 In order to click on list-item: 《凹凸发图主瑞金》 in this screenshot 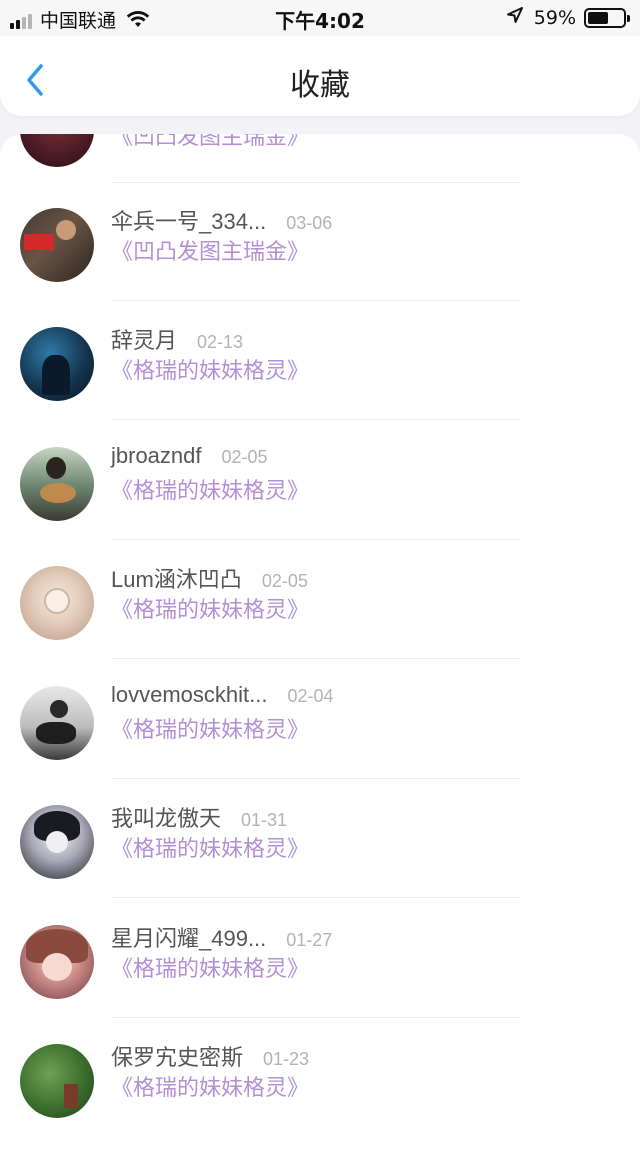, I will do `click(320, 165)`.